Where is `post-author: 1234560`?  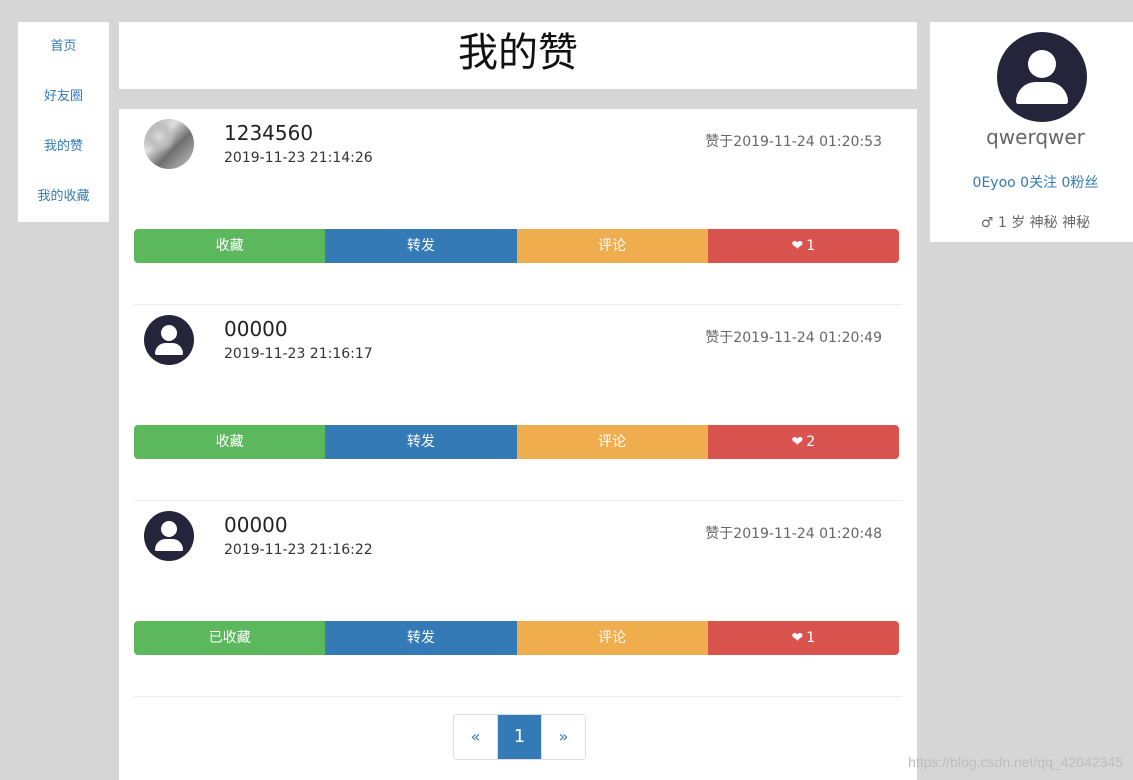
post-author: 1234560 is located at coordinates (268, 133).